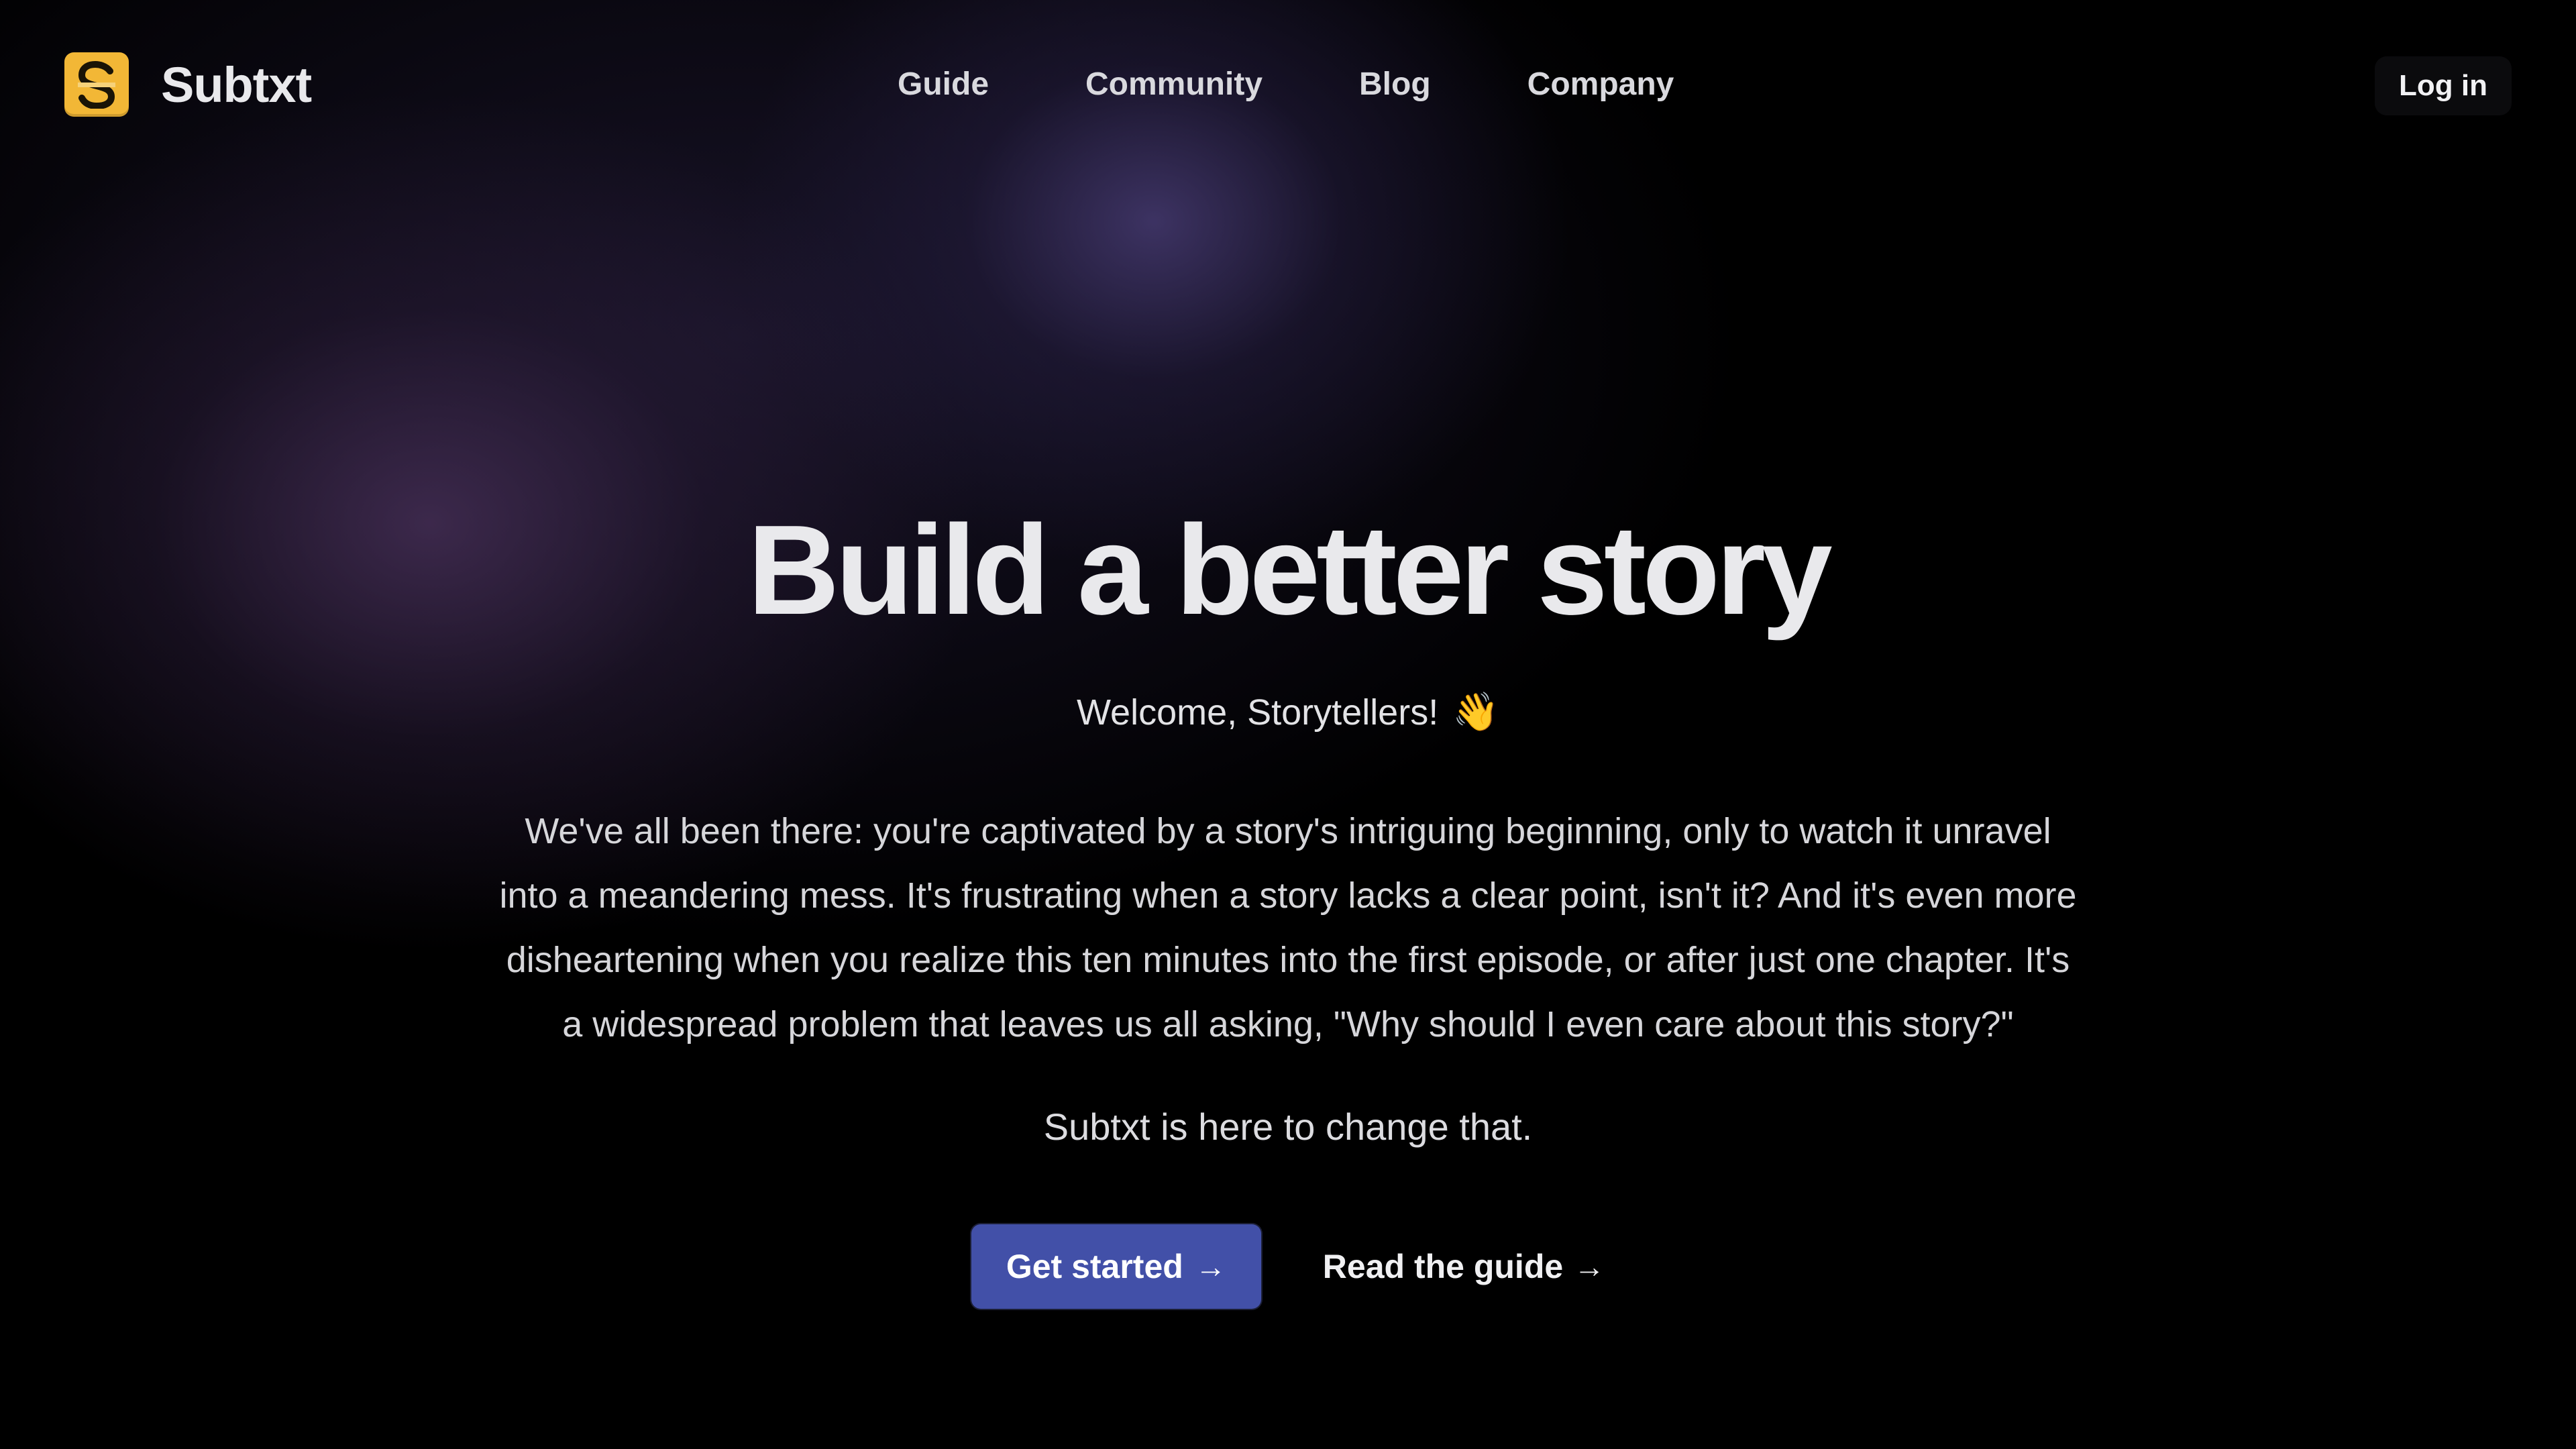  I want to click on cta-row: Get started → Read the guide →, so click(1288, 1266).